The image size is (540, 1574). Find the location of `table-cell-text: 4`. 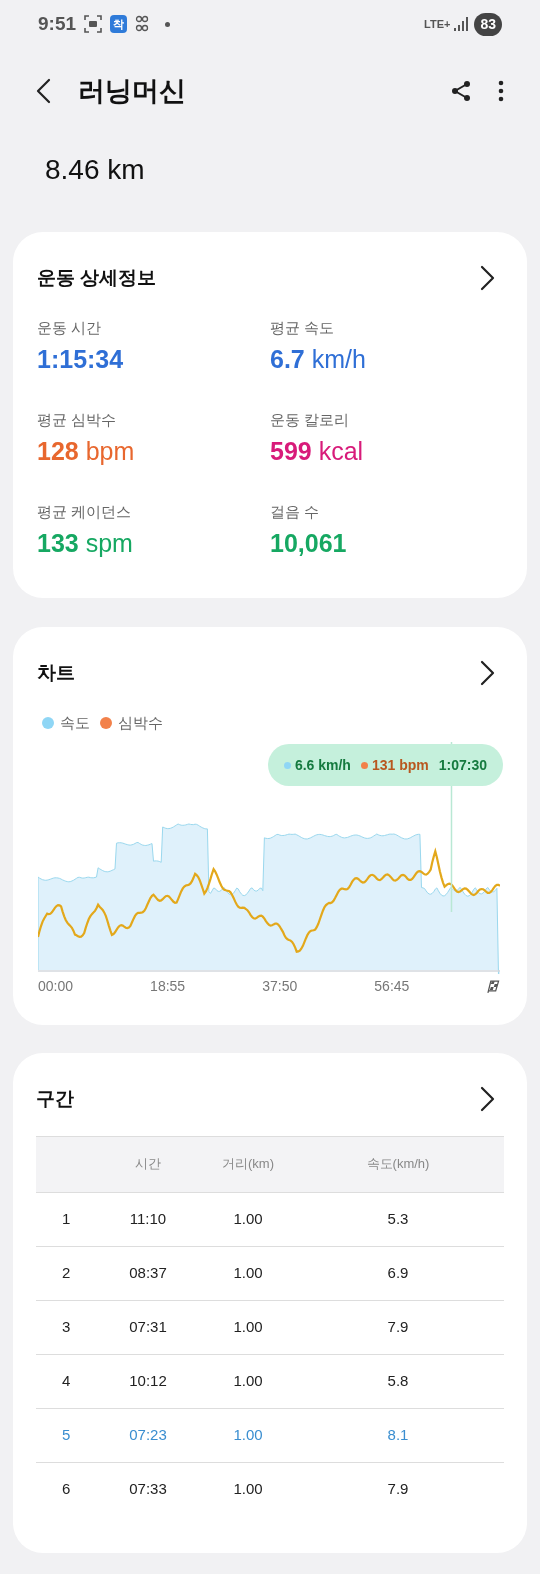

table-cell-text: 4 is located at coordinates (66, 1380).